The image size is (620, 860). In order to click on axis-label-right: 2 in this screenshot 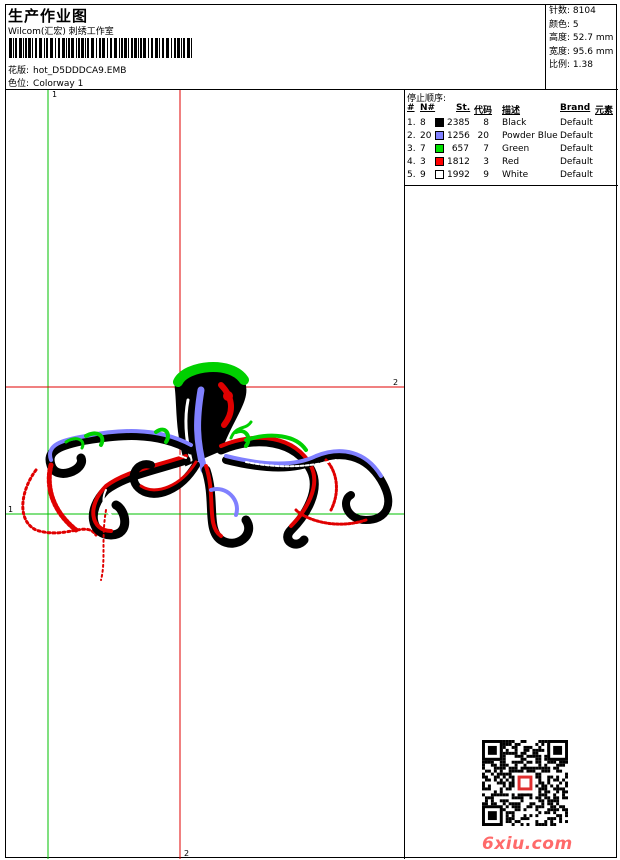, I will do `click(396, 382)`.